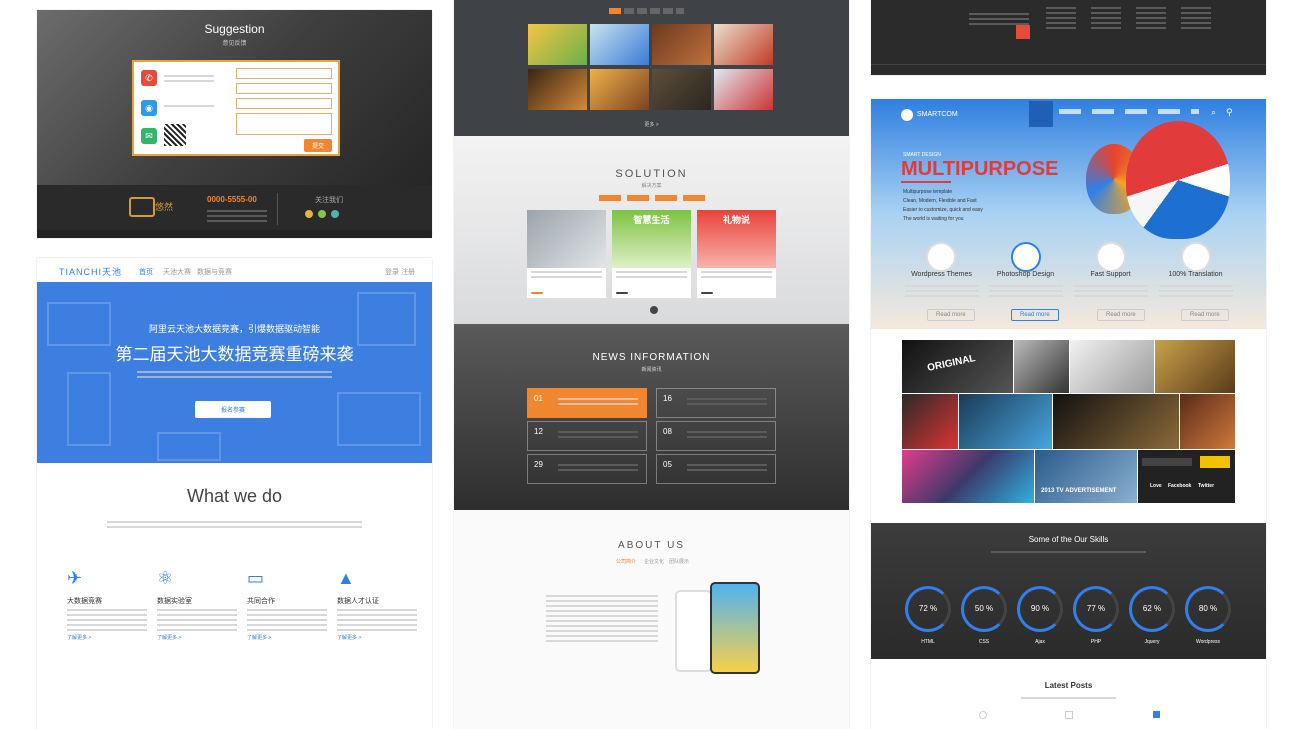  What do you see at coordinates (587, 436) in the screenshot?
I see `news-item: 12` at bounding box center [587, 436].